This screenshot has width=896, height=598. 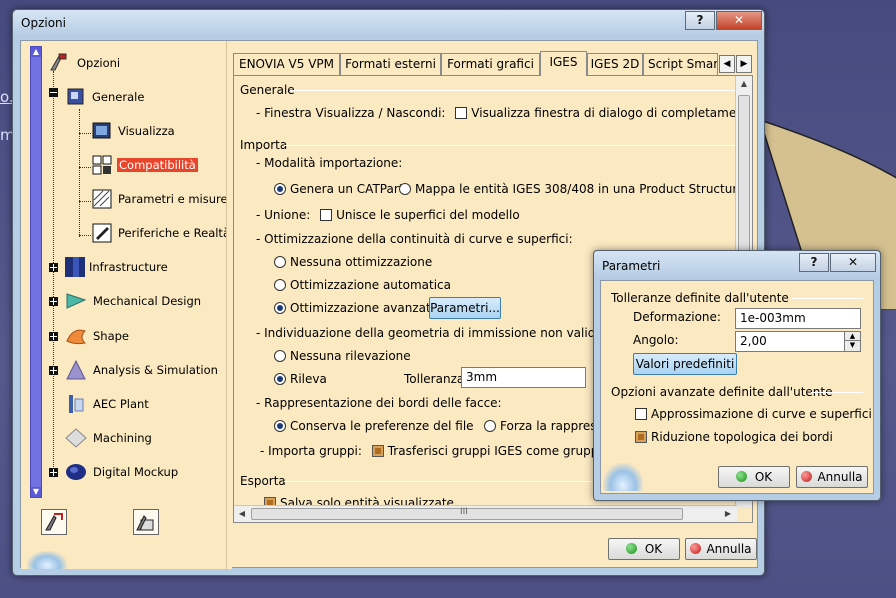 I want to click on riduzione-checkbox: Riduzione topologica dei bordi, so click(x=734, y=437).